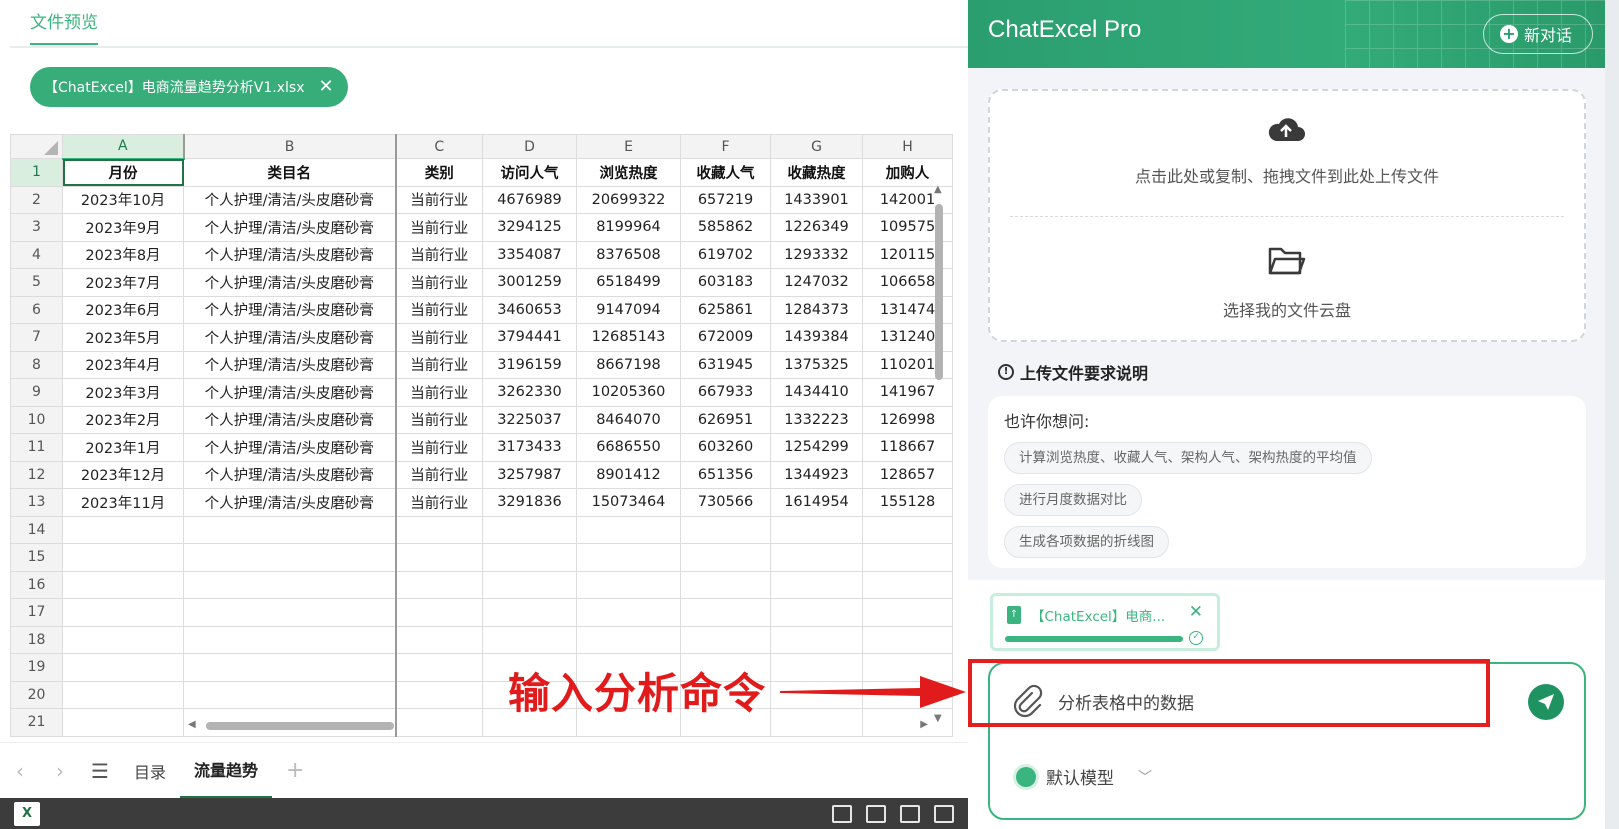 This screenshot has height=829, width=1619. I want to click on row-header: 7, so click(36, 337).